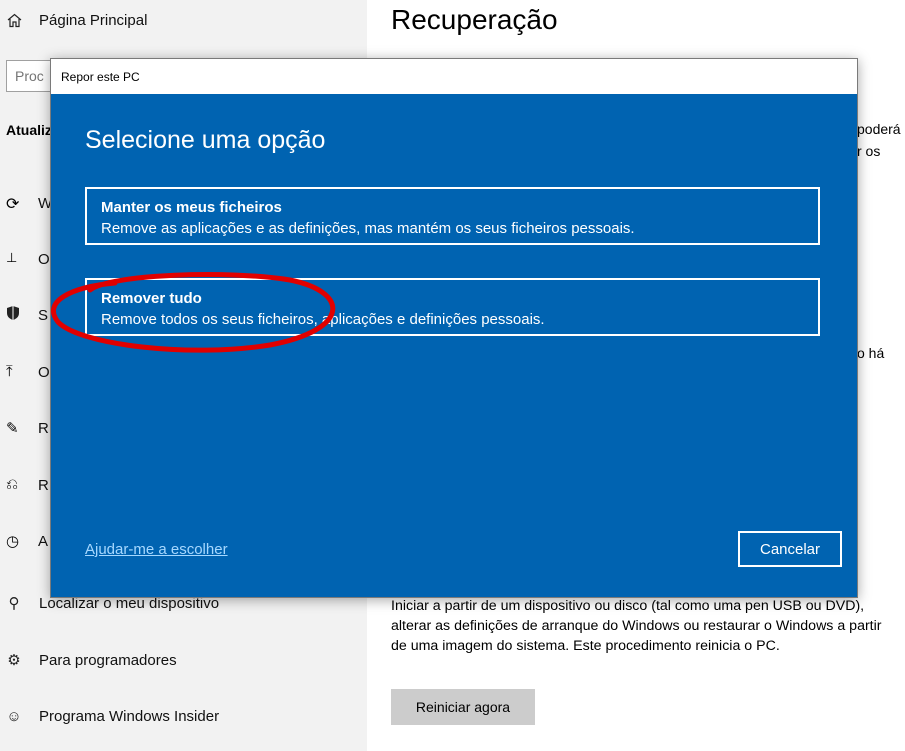 This screenshot has height=751, width=905. What do you see at coordinates (14, 20) in the screenshot?
I see `home-icon` at bounding box center [14, 20].